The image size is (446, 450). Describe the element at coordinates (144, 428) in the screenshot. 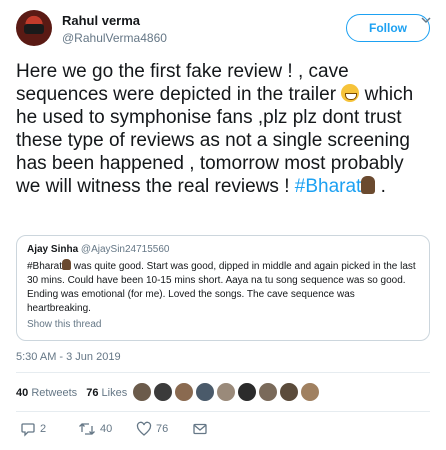

I see `heart-icon` at that location.